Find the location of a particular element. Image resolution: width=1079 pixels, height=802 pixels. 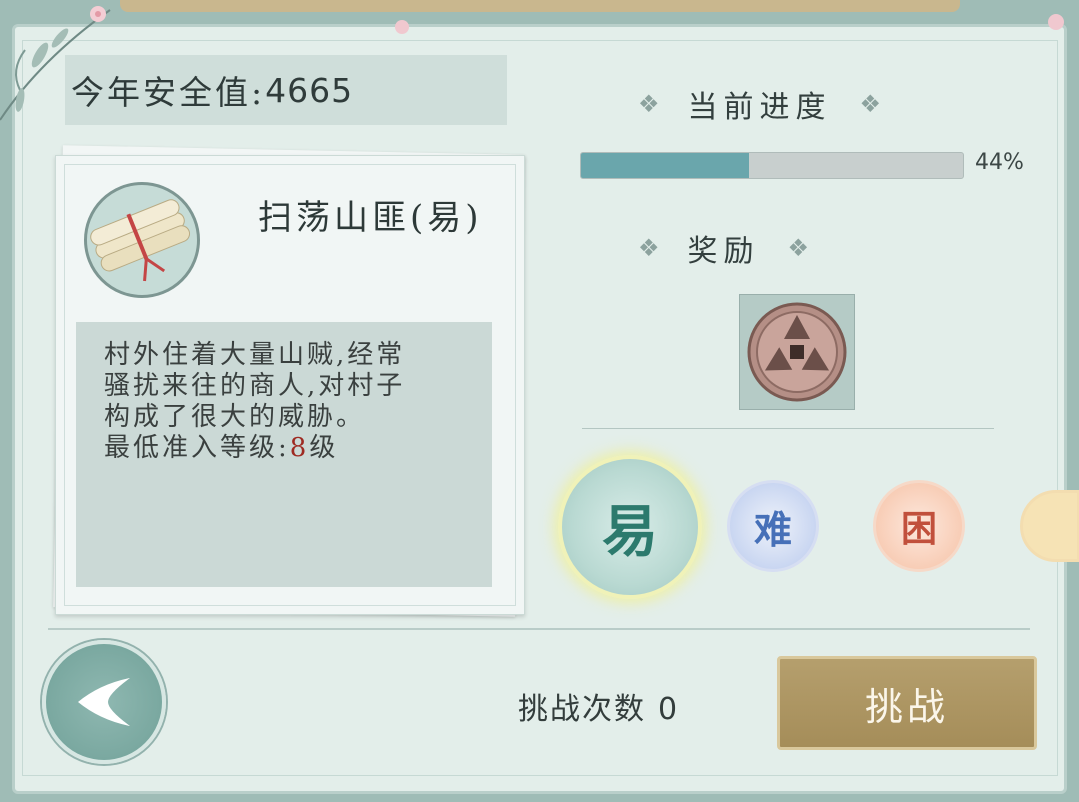

back-button is located at coordinates (104, 702).